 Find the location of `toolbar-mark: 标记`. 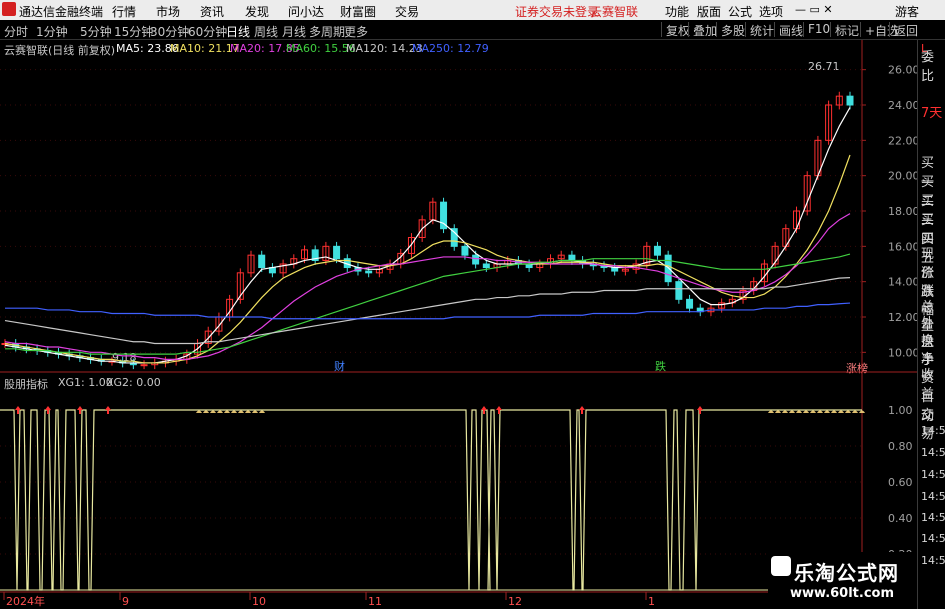

toolbar-mark: 标记 is located at coordinates (844, 30).